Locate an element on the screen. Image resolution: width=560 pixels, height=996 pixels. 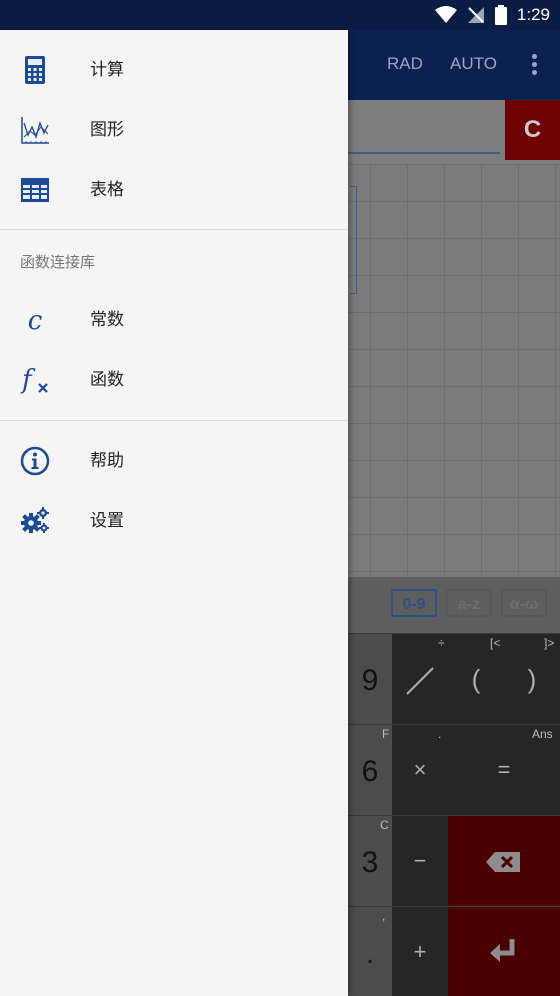
drawer-item-label: 常数 is located at coordinates (107, 320).